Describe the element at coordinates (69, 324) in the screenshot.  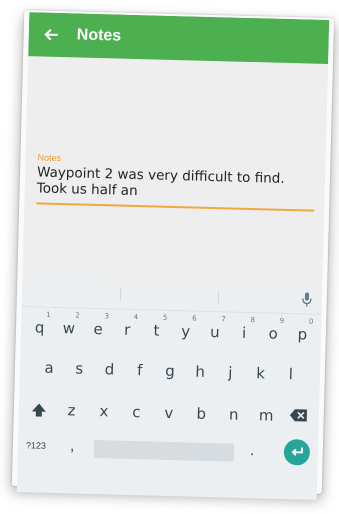
I see `key-w: 2w` at that location.